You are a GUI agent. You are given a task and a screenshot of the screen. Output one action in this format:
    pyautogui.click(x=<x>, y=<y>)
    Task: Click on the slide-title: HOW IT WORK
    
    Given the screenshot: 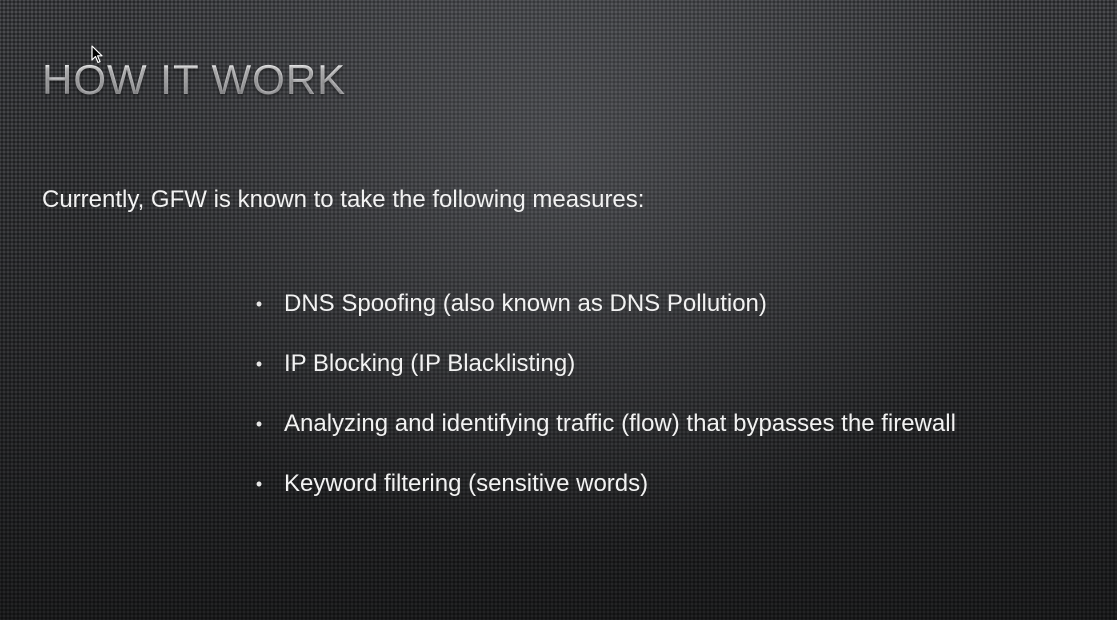 What is the action you would take?
    pyautogui.click(x=194, y=79)
    